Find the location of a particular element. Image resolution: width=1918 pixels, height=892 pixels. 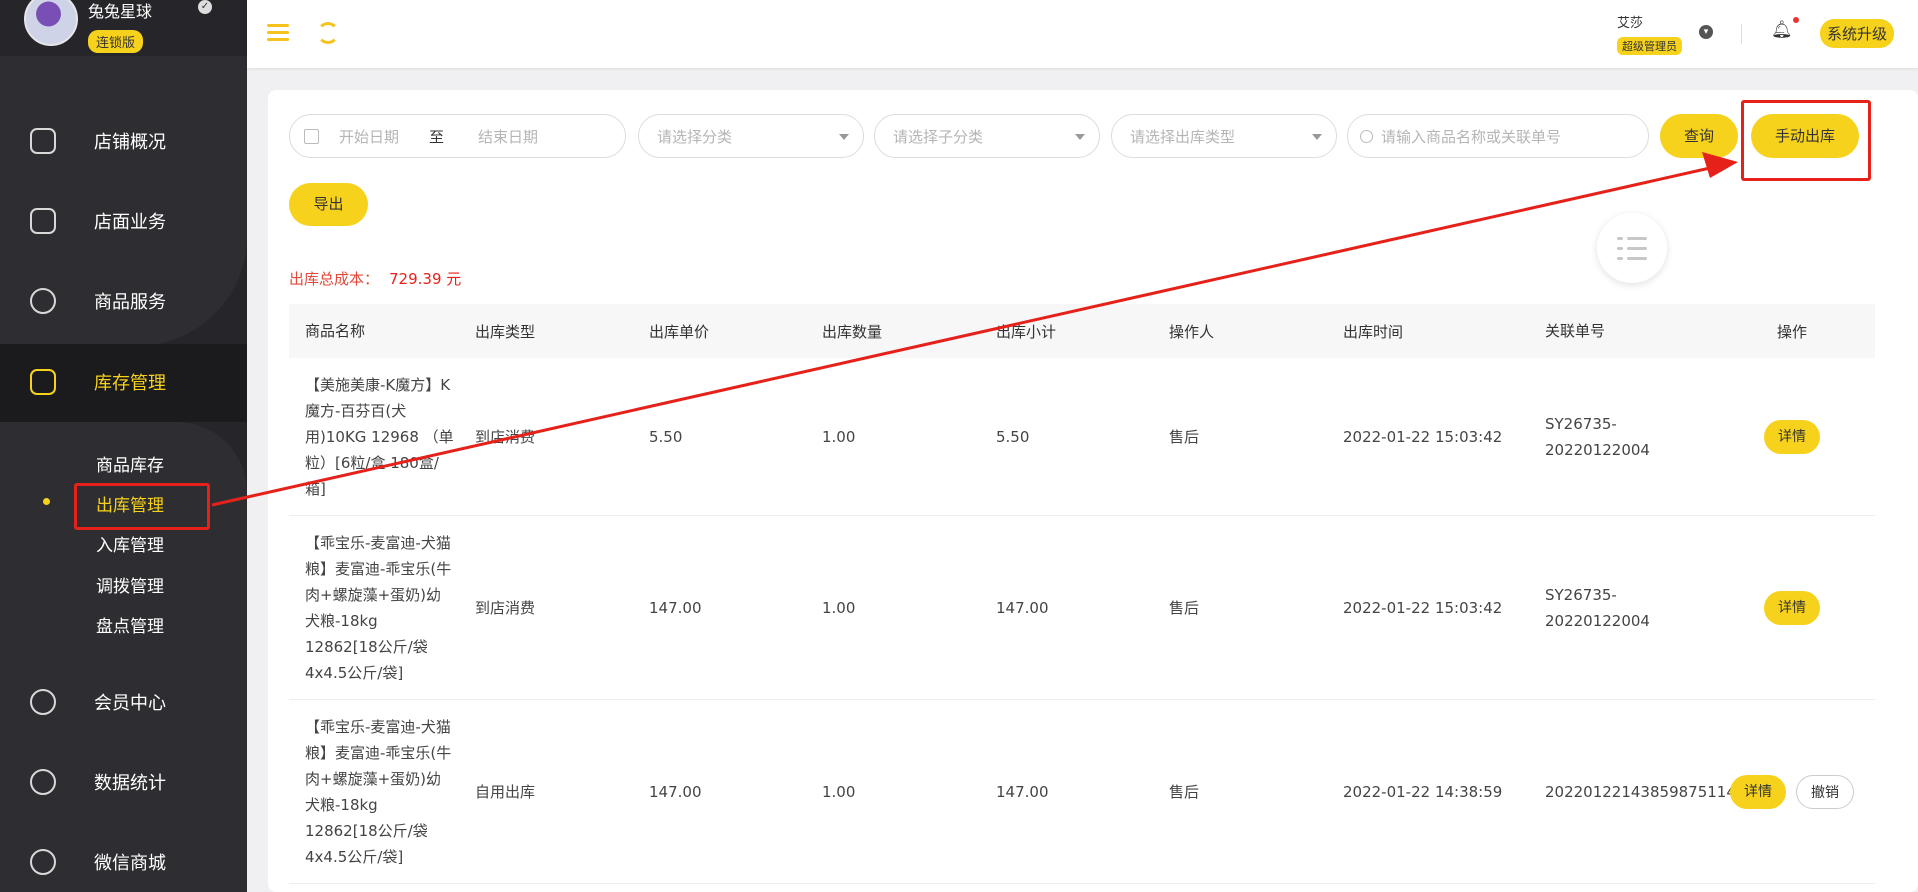

sidebar-item-inventory: 库存管理 is located at coordinates (130, 382).